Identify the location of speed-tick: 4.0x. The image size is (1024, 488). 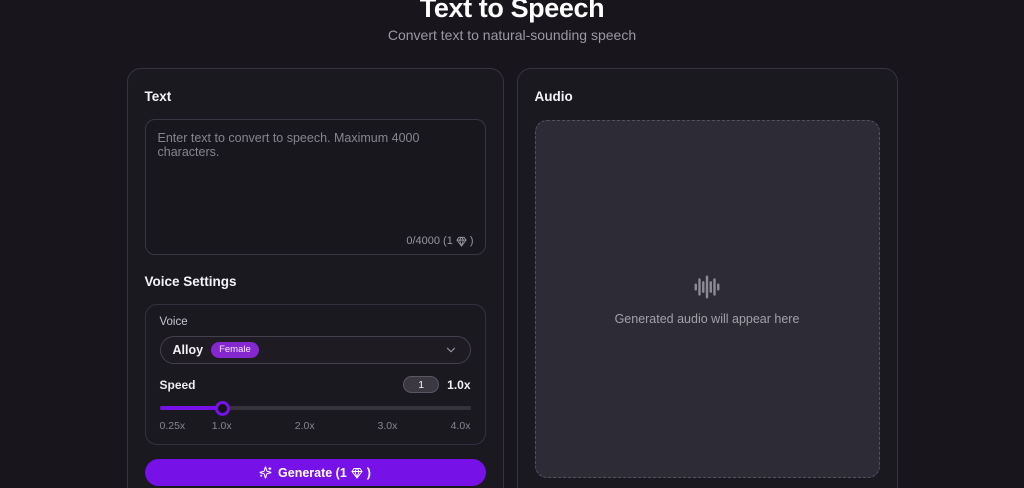
(460, 426).